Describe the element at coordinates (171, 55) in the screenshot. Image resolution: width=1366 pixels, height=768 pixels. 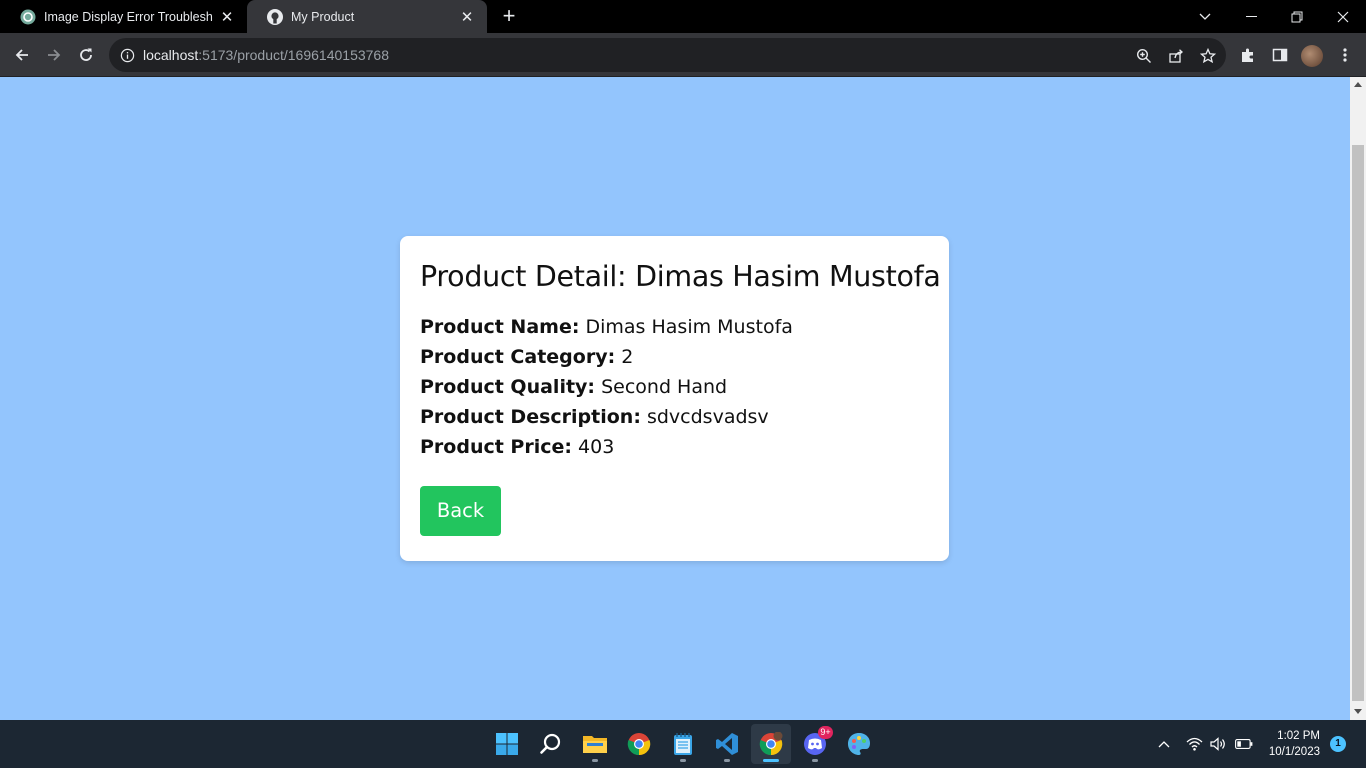
I see `url-host: localhost` at that location.